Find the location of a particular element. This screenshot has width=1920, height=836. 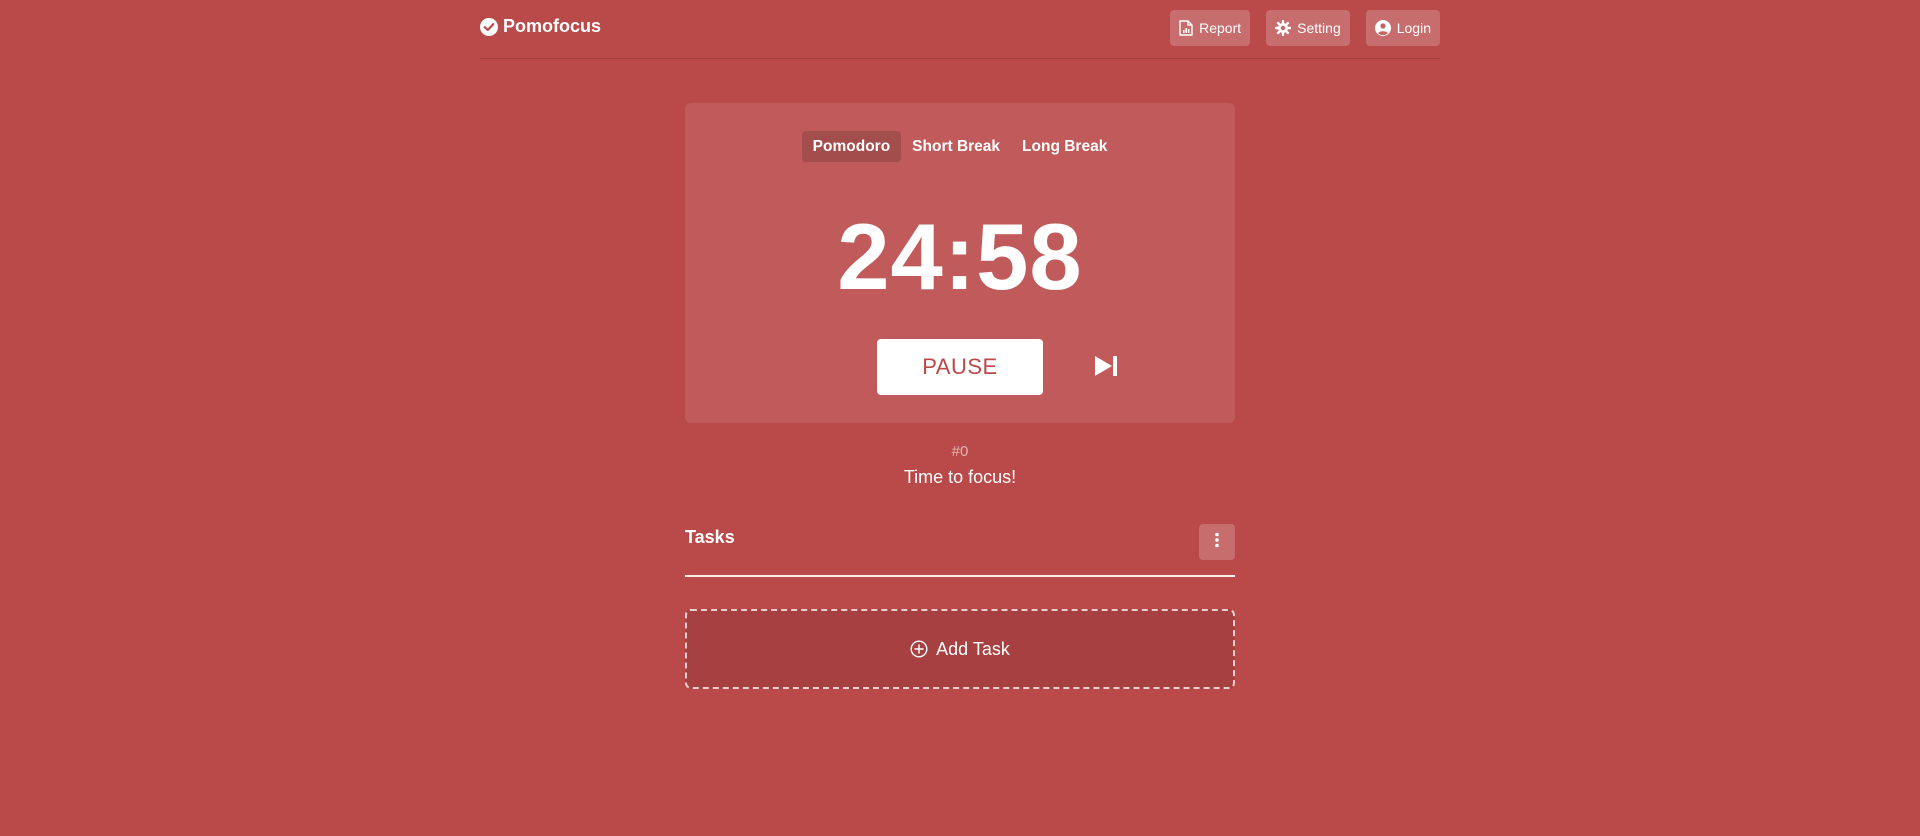

session-counter: #0 is located at coordinates (960, 451).